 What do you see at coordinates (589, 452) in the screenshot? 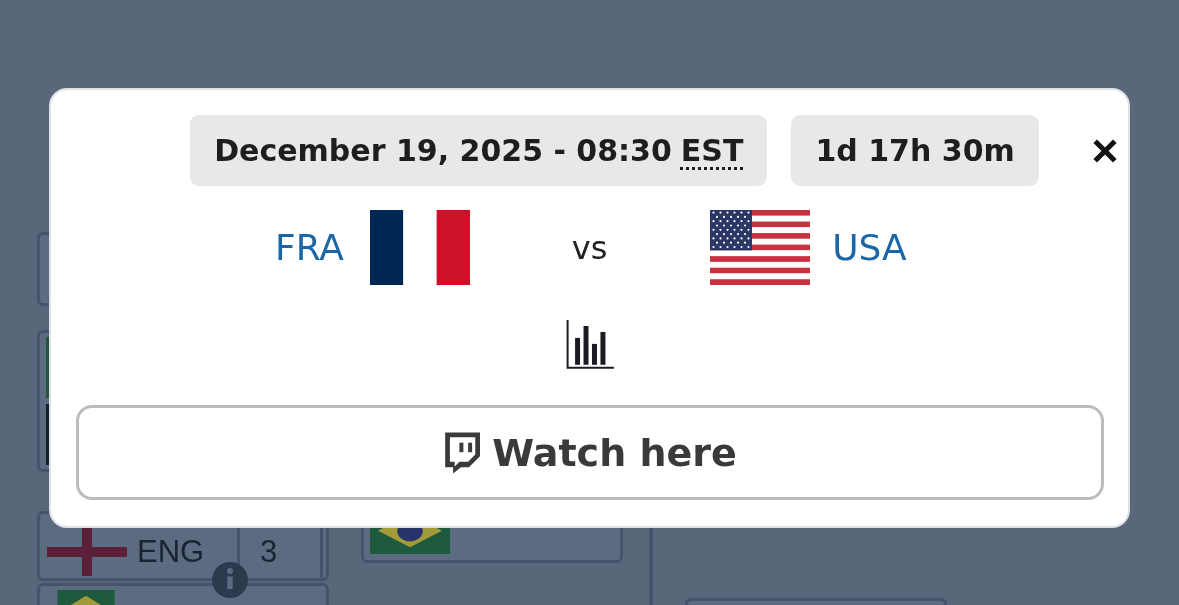
I see `watch-button: Watch here` at bounding box center [589, 452].